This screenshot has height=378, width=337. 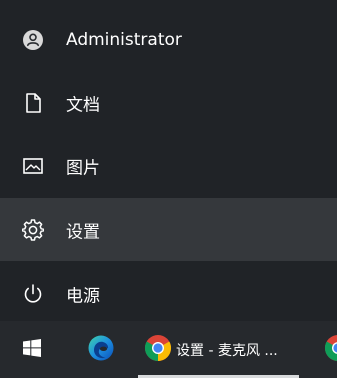 I want to click on start-button, so click(x=32, y=349).